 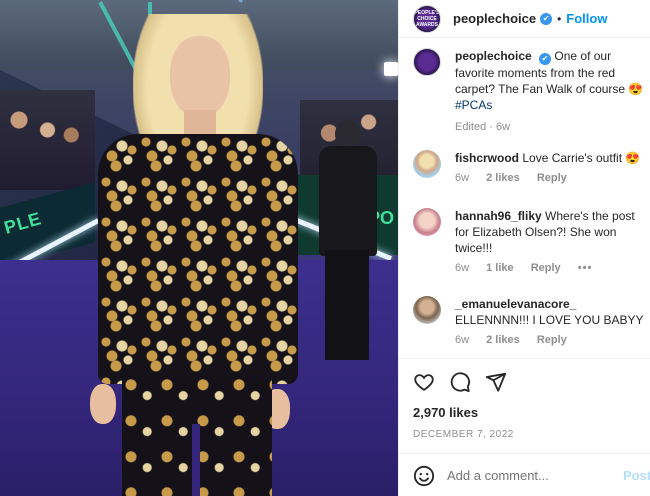 I want to click on crowd-left, so click(x=47, y=140).